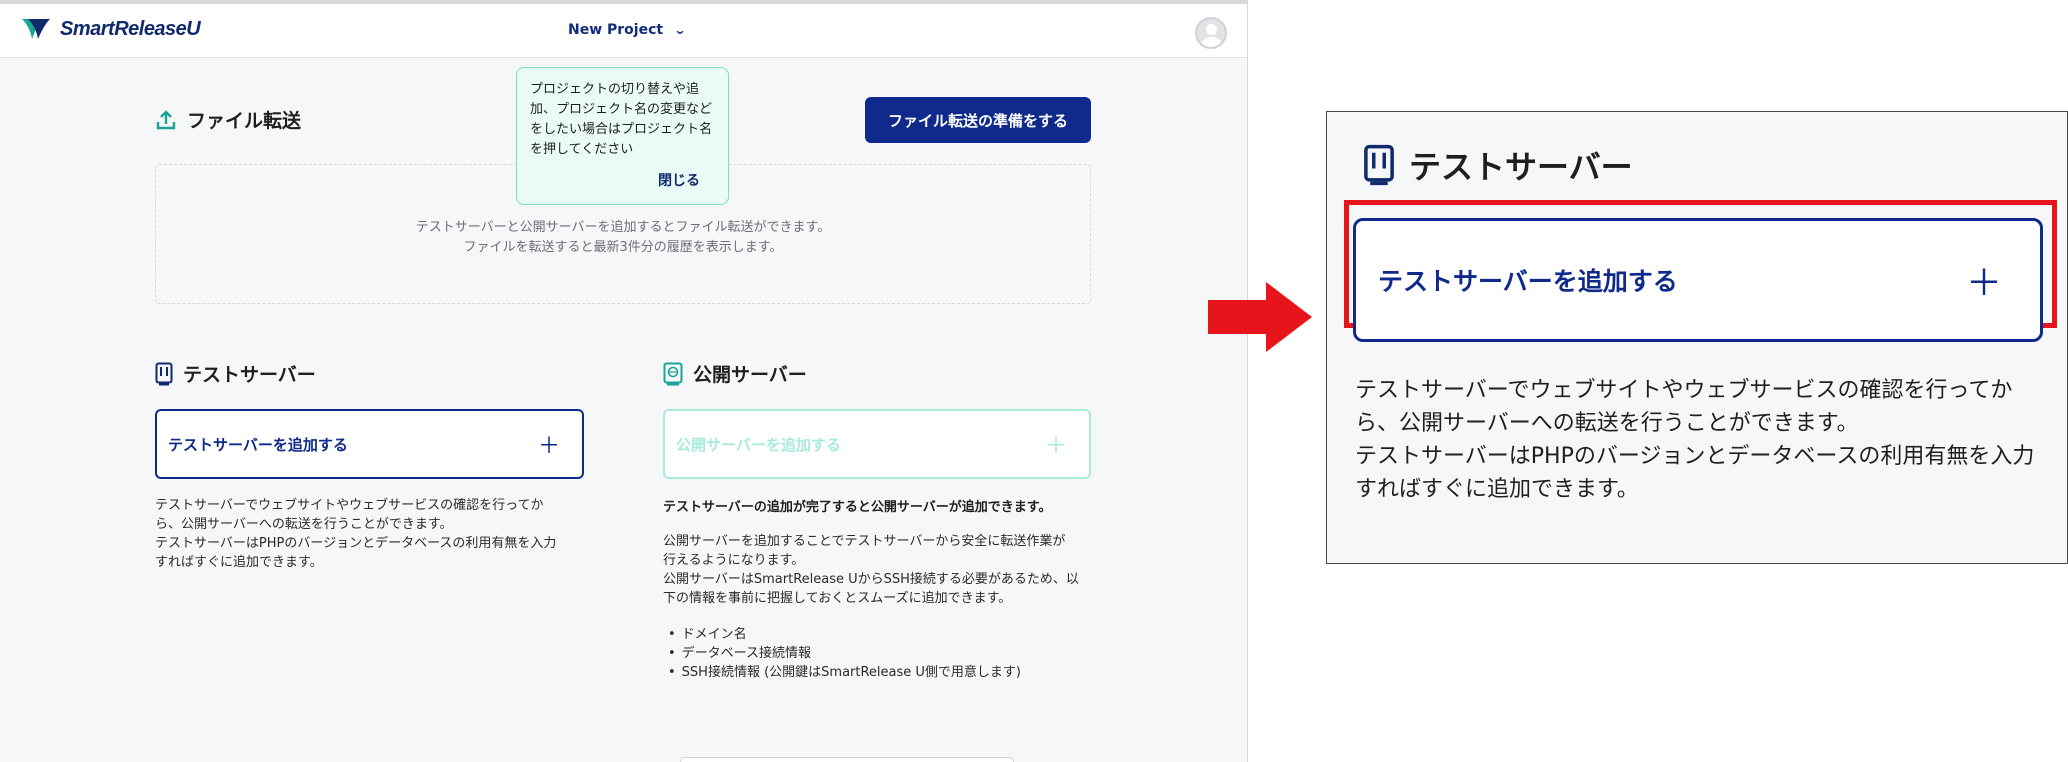  I want to click on file-transfer-title: ファイル転送, so click(228, 119).